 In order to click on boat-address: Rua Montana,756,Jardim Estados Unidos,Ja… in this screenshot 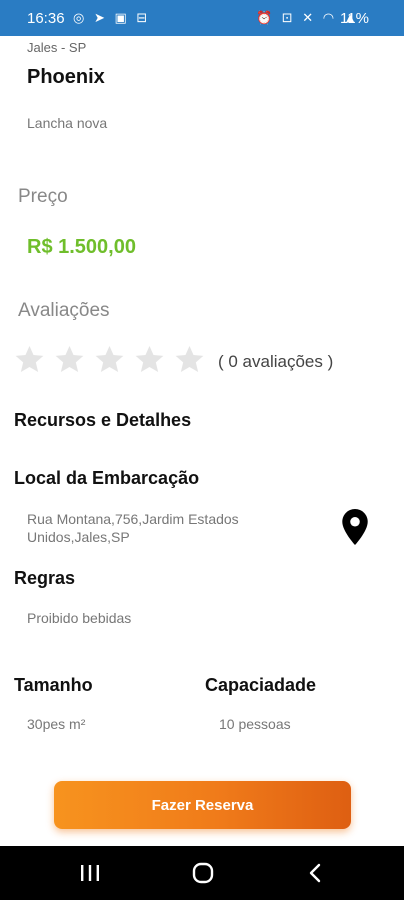, I will do `click(133, 528)`.